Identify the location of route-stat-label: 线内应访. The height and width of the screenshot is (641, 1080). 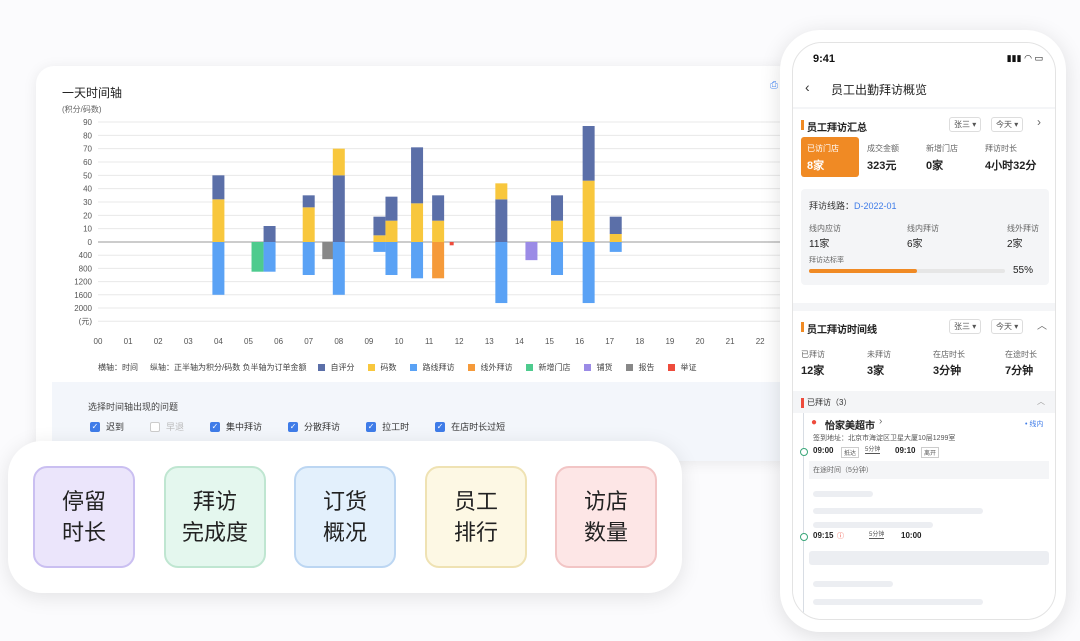
(825, 228).